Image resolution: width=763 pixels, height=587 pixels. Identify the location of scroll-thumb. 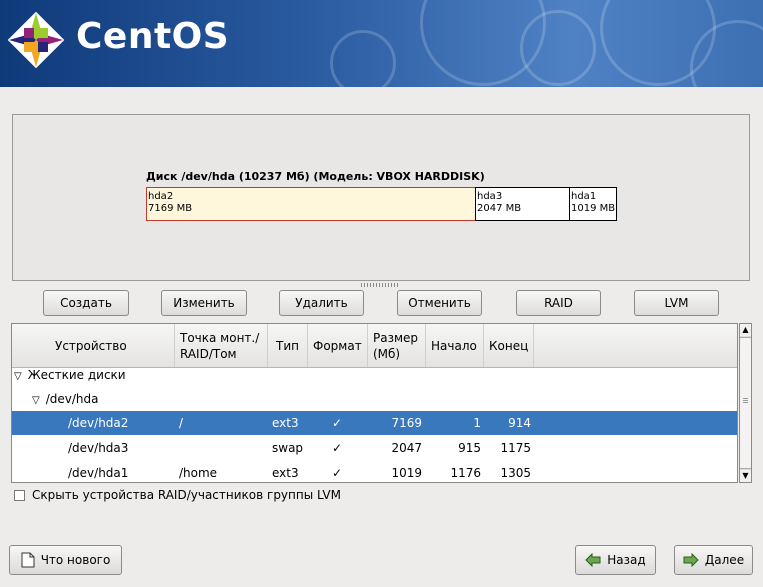
(745, 403).